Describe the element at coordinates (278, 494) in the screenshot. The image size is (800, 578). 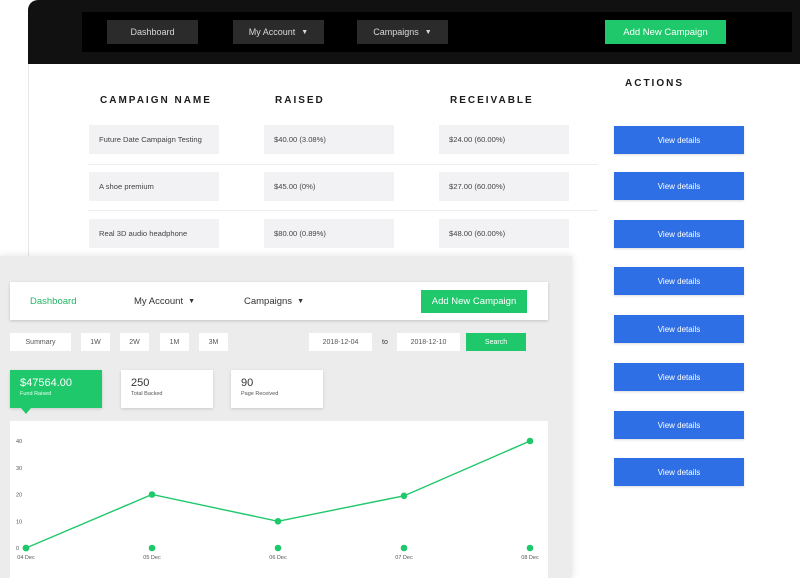
I see `series-line` at that location.